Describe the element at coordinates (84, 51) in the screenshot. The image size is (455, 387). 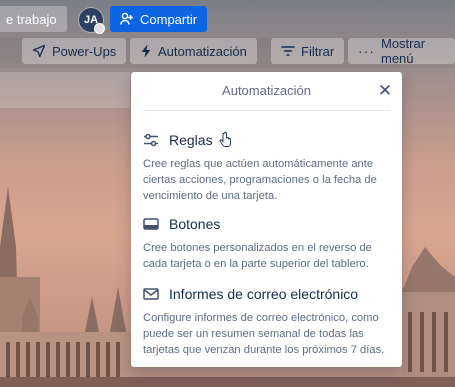
I see `powerups-label: Power-Ups` at that location.